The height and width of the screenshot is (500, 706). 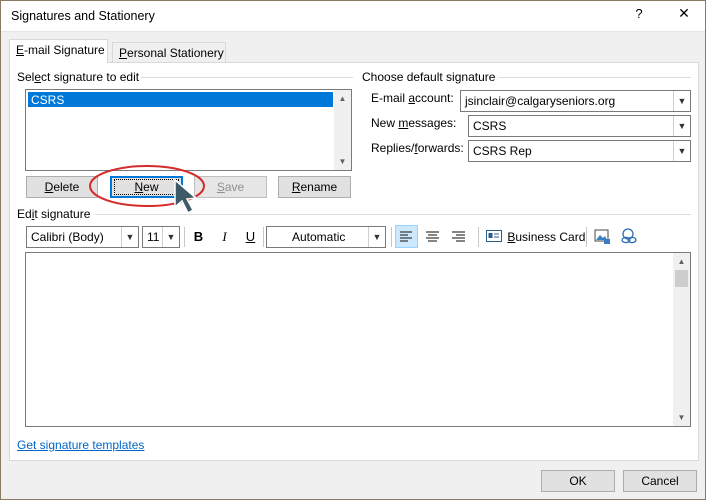 I want to click on insert-hyperlink-button, so click(x=628, y=236).